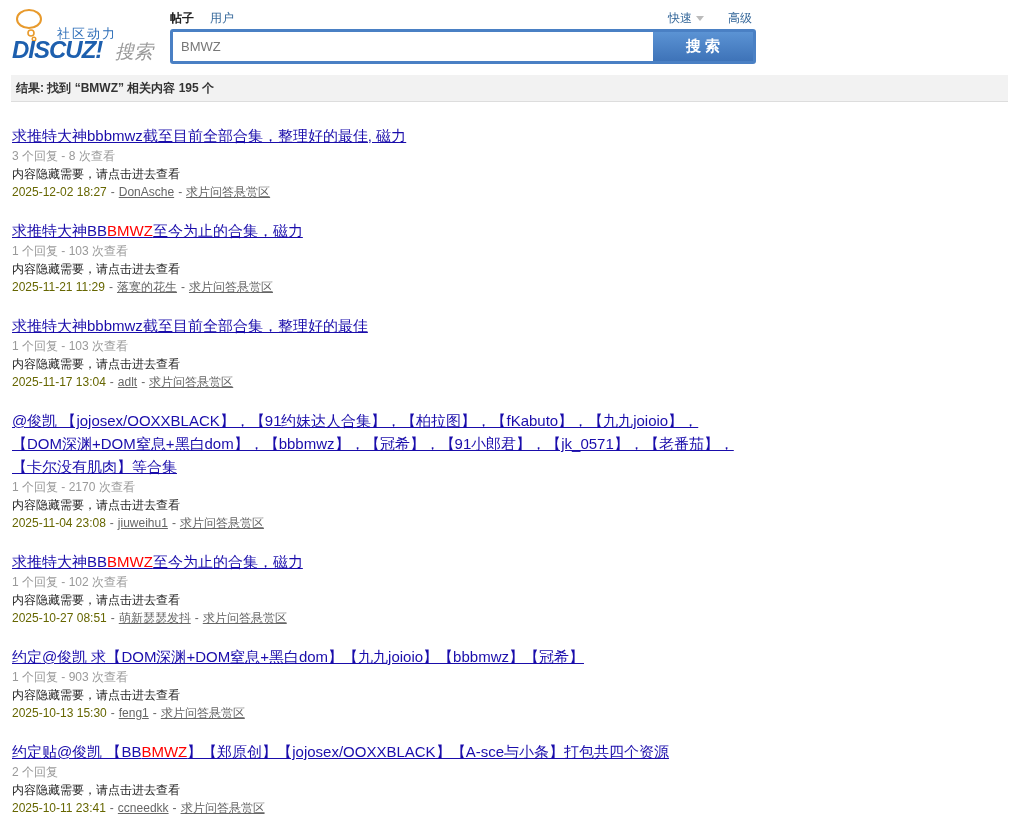 Image resolution: width=1019 pixels, height=831 pixels. What do you see at coordinates (703, 46) in the screenshot?
I see `search-button: 搜 索` at bounding box center [703, 46].